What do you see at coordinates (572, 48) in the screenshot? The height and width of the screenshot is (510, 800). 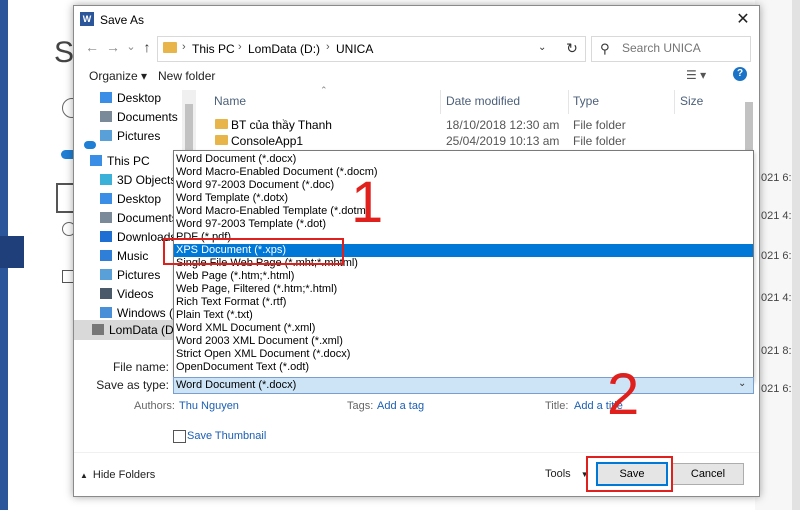 I see `refresh-icon: ↻` at bounding box center [572, 48].